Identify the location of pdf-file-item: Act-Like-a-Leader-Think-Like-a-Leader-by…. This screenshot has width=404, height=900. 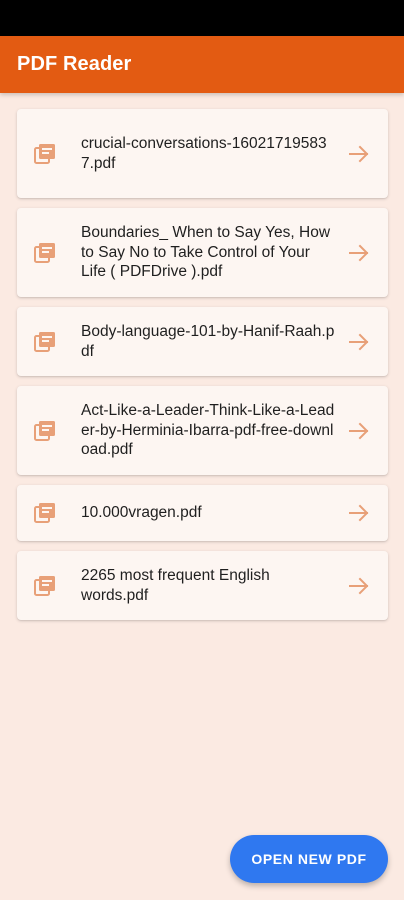
(202, 430).